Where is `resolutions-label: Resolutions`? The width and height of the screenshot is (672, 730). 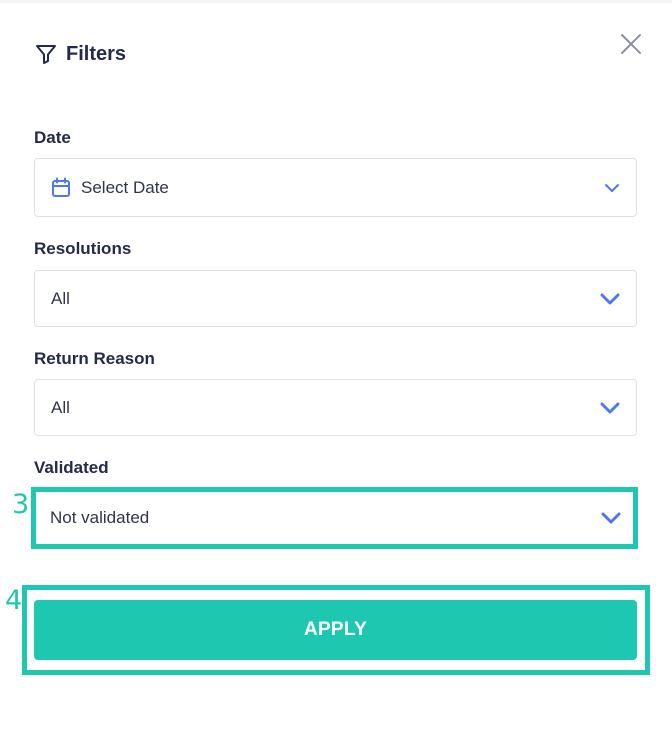 resolutions-label: Resolutions is located at coordinates (83, 248).